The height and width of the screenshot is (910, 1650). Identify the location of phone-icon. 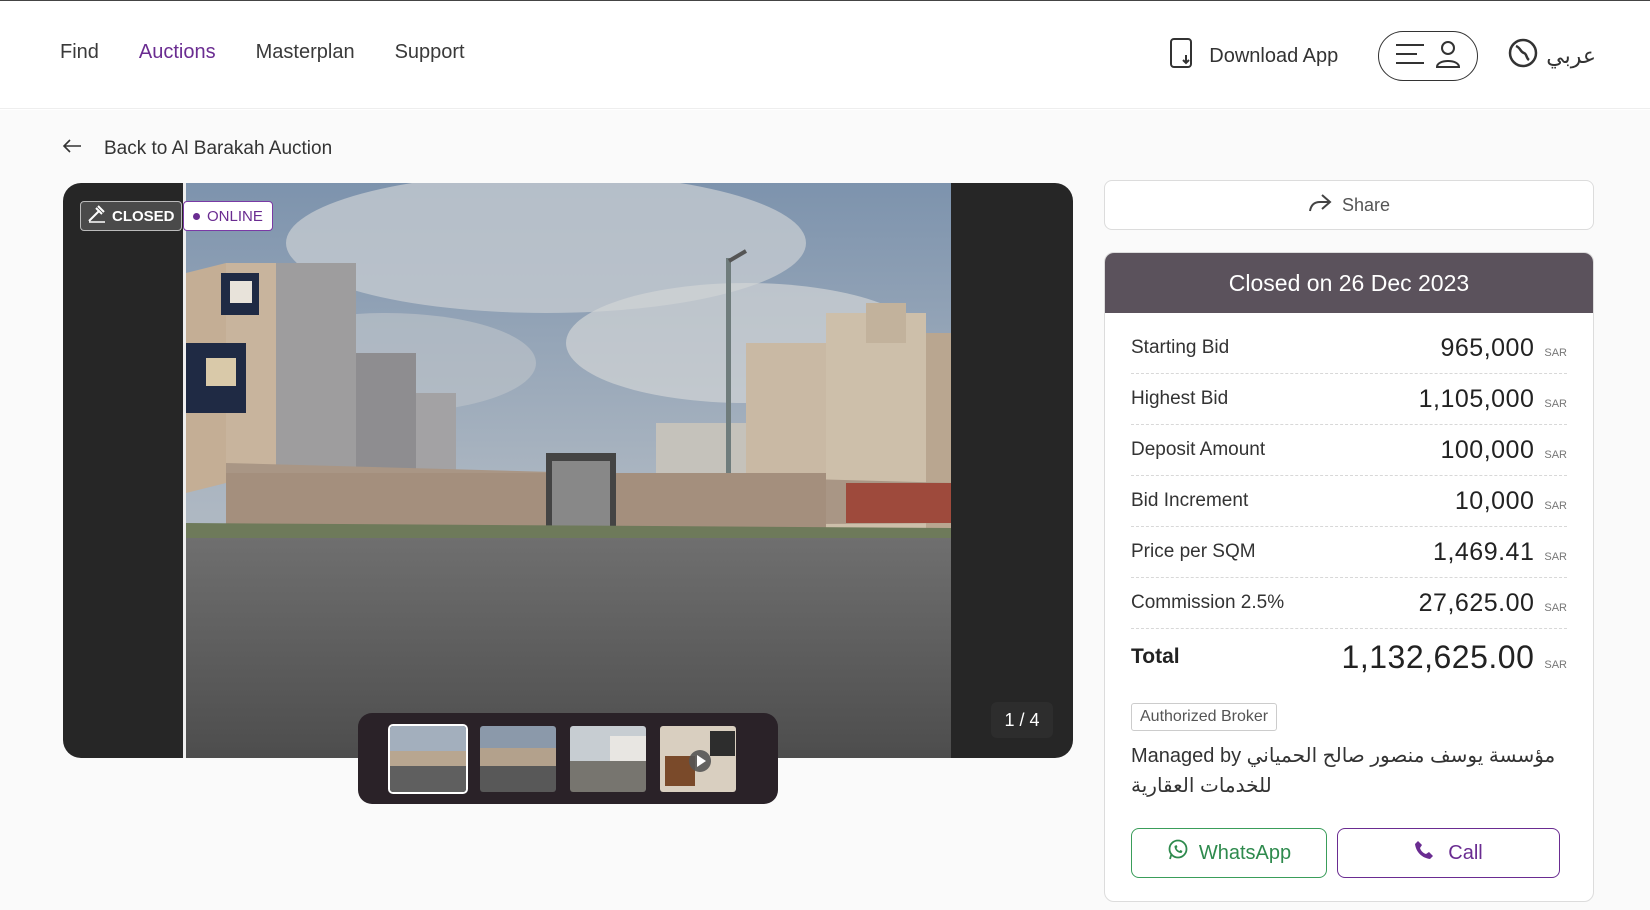
(1424, 853).